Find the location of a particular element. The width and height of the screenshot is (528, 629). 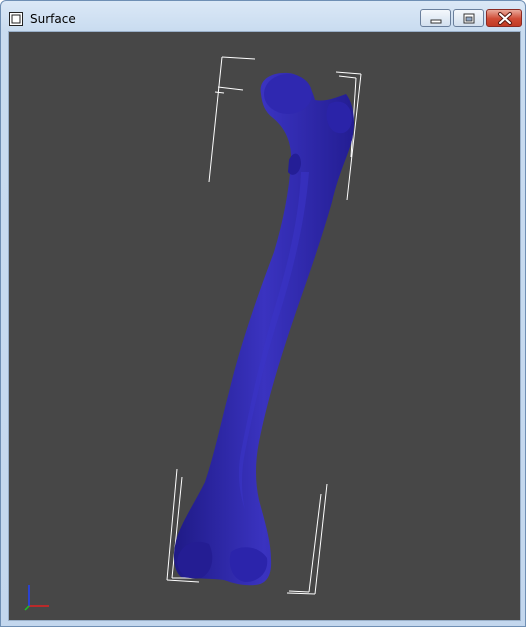

window-title: Surface is located at coordinates (53, 19).